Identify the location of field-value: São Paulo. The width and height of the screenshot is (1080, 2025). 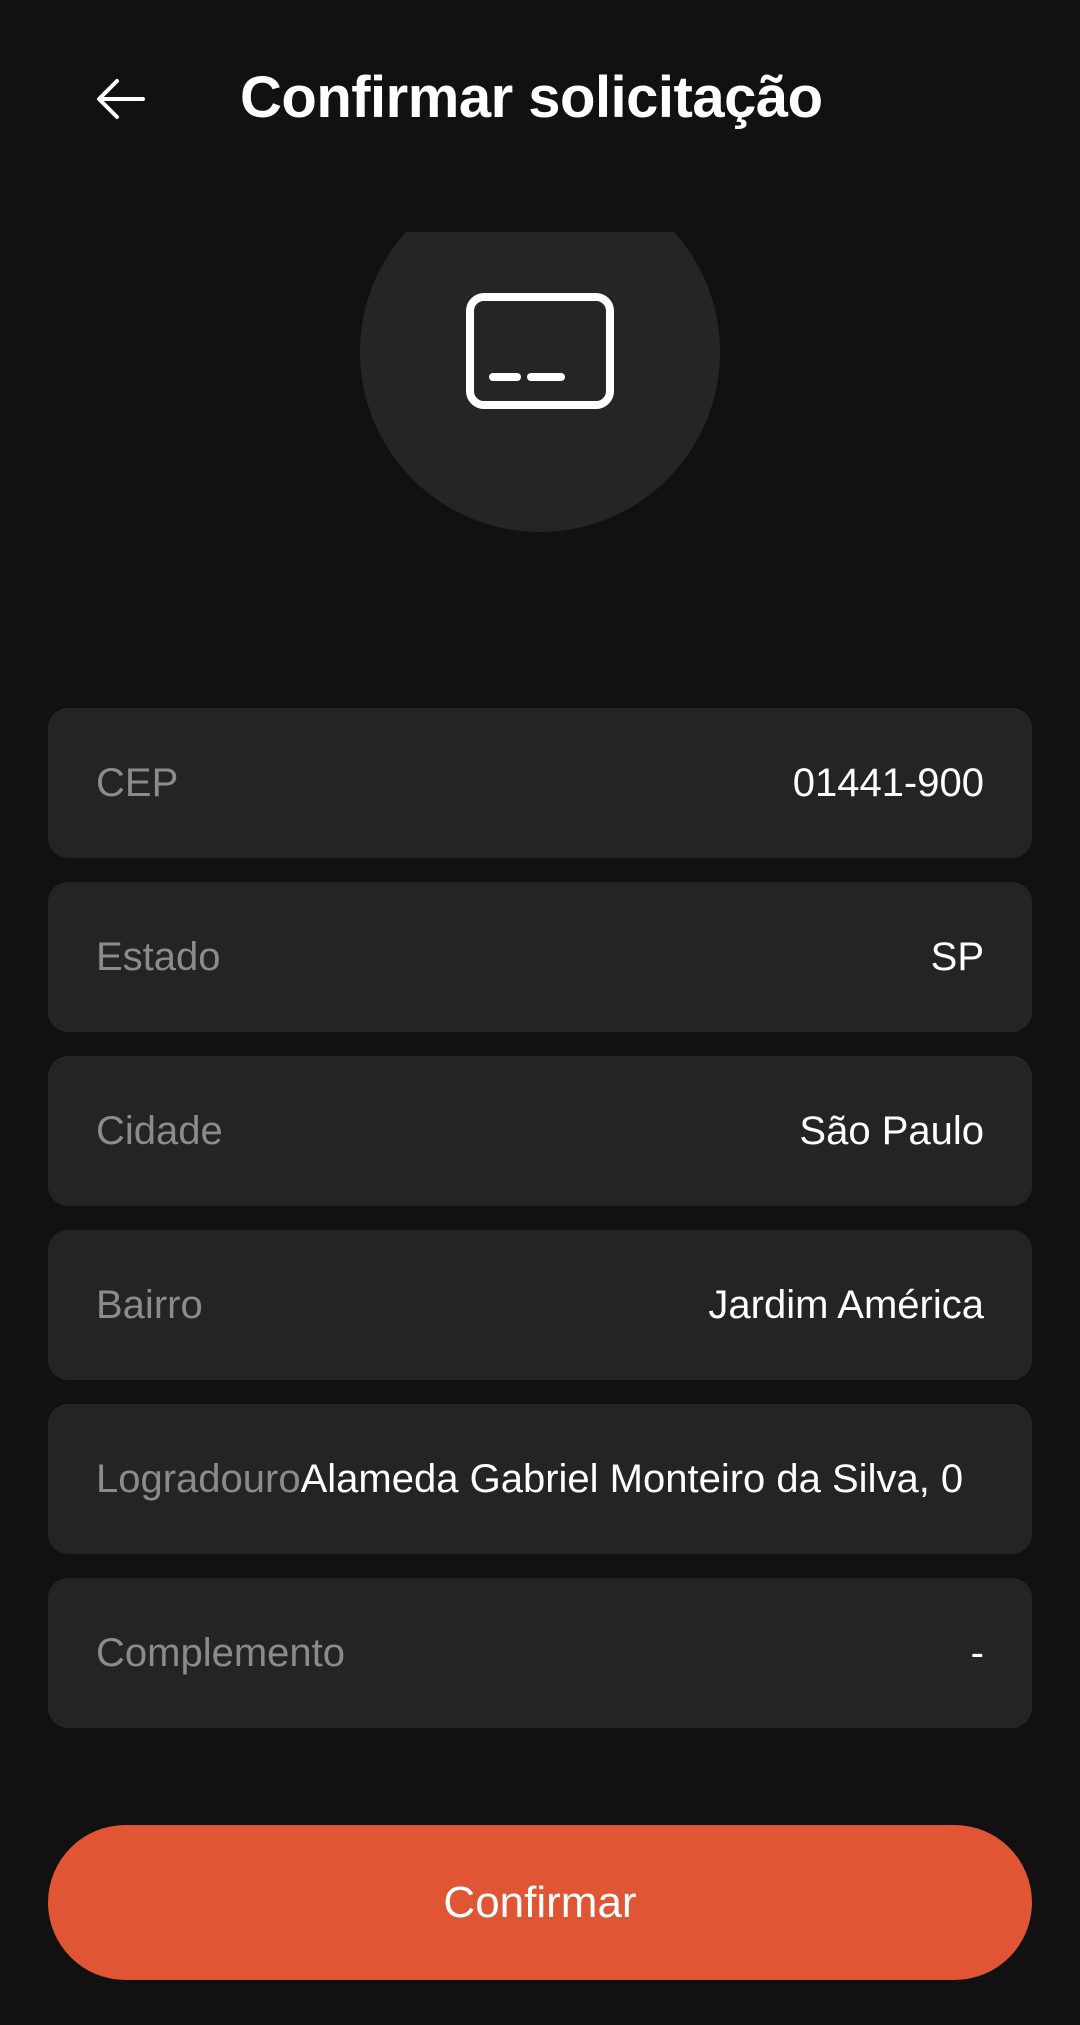
(891, 1130).